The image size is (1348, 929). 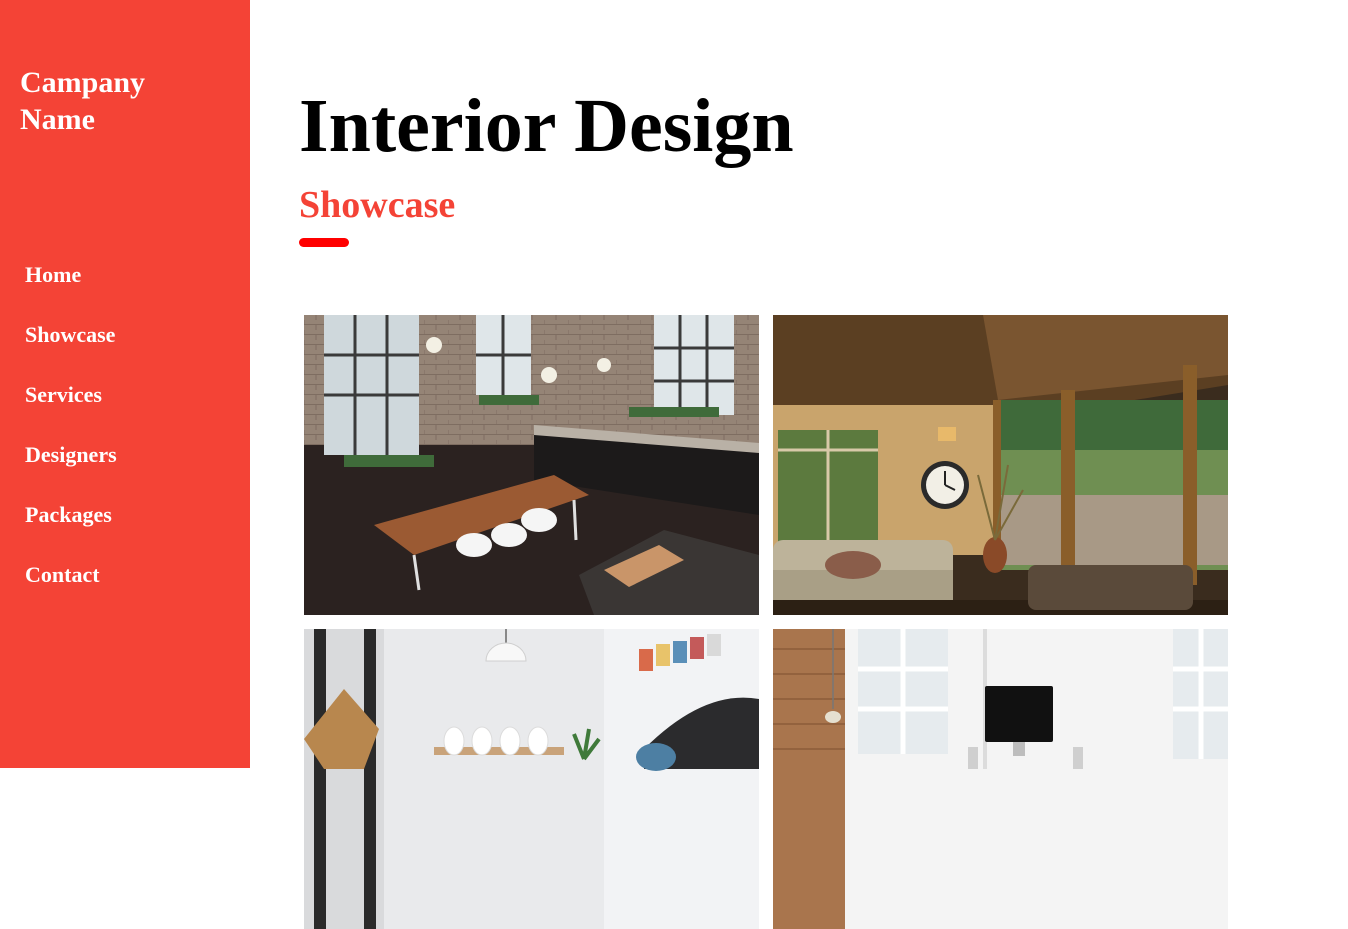 I want to click on gallery-image-loft-kitchen, so click(x=531, y=465).